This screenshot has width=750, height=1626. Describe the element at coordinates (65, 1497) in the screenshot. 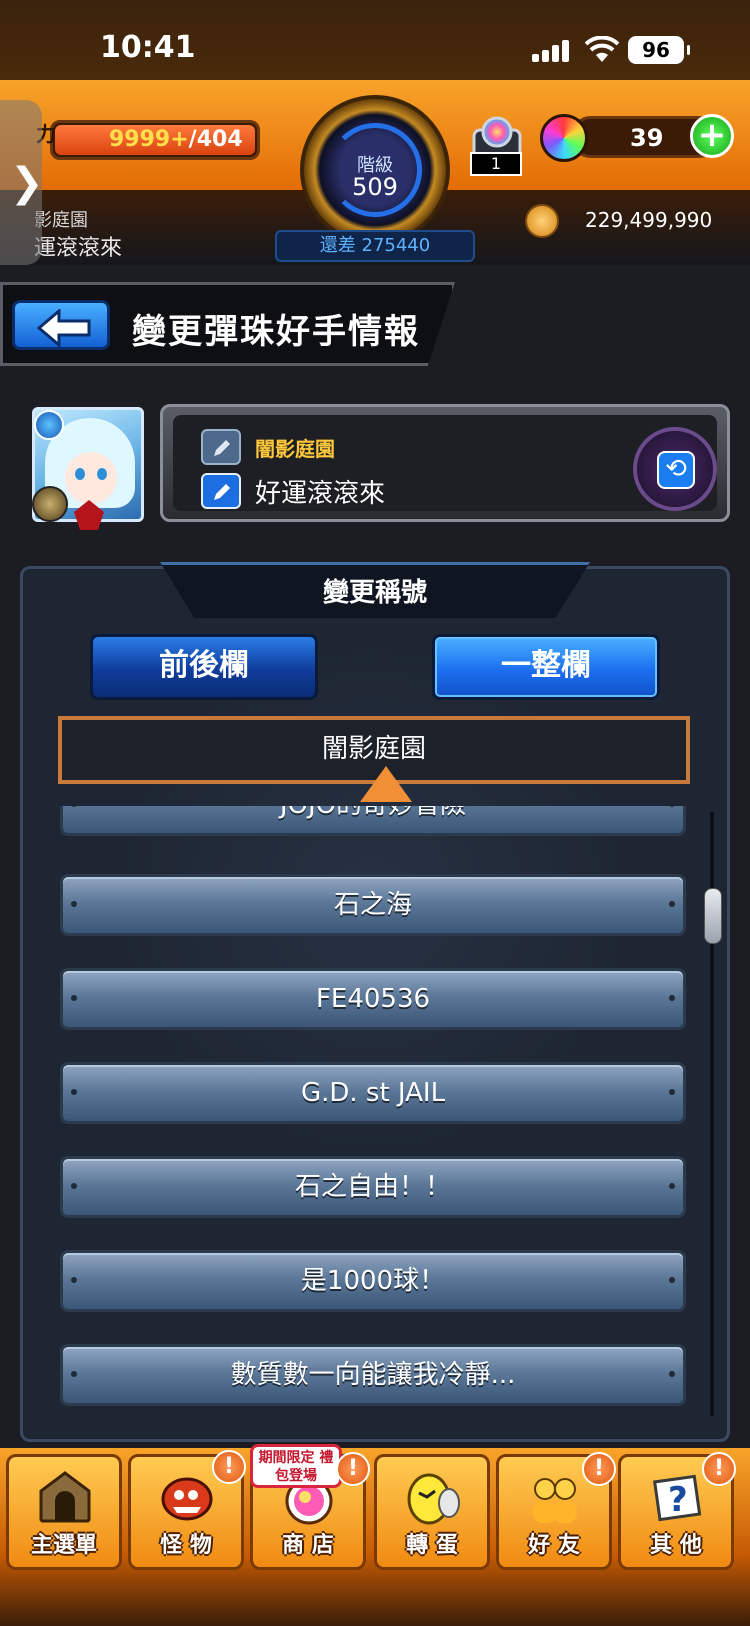

I see `castle-gate-icon` at that location.